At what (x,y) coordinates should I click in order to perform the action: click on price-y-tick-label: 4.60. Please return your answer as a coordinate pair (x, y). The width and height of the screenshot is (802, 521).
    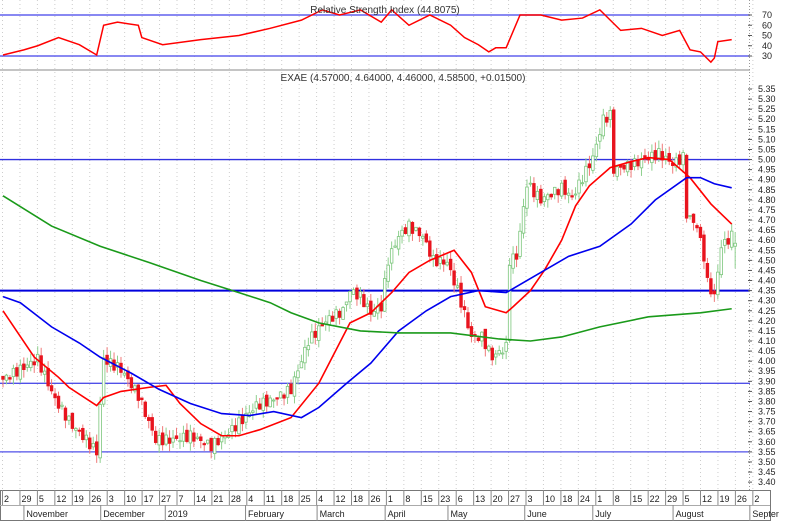
    Looking at the image, I should click on (767, 240).